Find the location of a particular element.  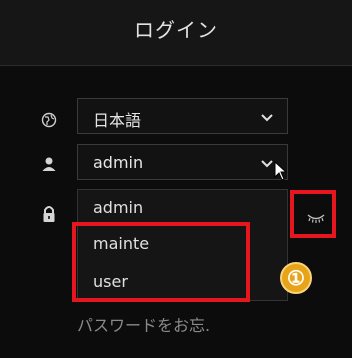

language-value: 日本語 is located at coordinates (117, 120).